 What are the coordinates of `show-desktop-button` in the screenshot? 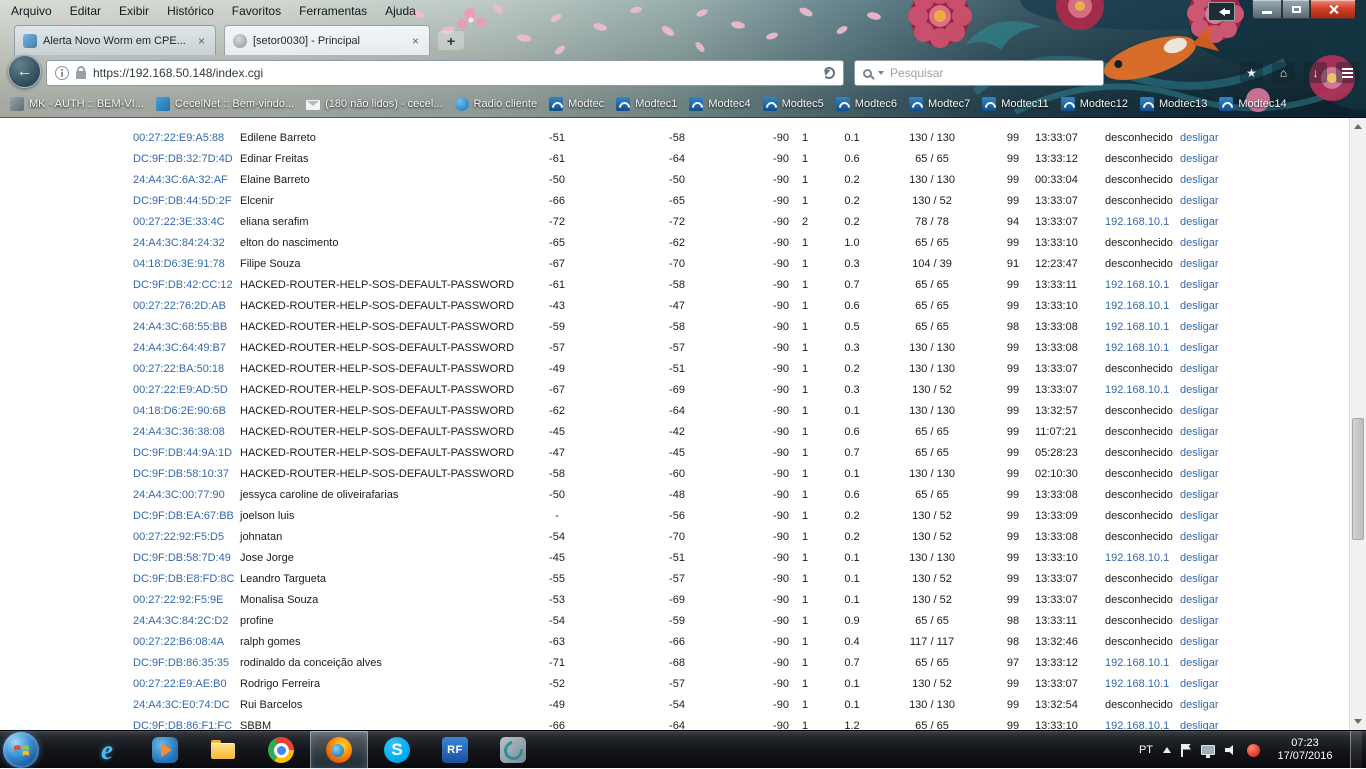 It's located at (1356, 750).